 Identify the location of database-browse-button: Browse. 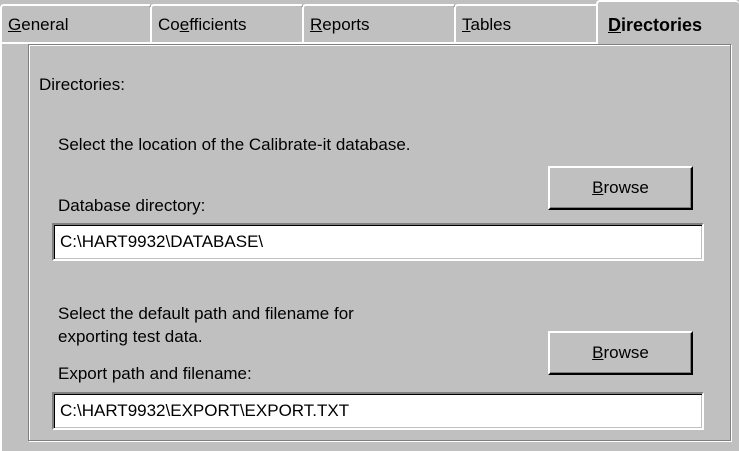
(620, 188).